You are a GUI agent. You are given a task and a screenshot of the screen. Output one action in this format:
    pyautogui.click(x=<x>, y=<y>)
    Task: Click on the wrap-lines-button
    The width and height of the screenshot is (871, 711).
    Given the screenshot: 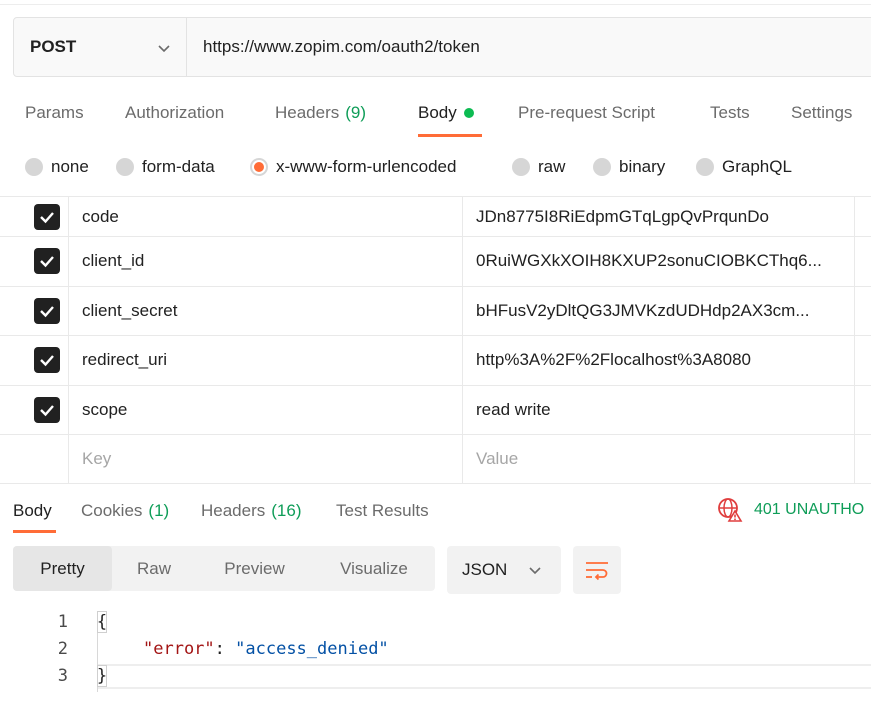 What is the action you would take?
    pyautogui.click(x=597, y=570)
    